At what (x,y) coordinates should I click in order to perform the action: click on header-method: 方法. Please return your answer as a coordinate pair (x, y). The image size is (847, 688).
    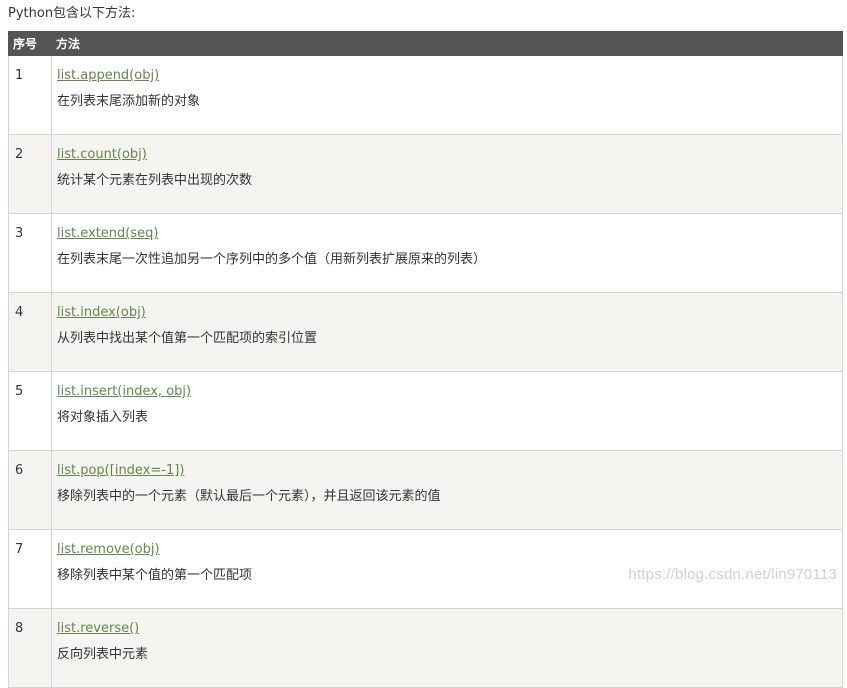
    Looking at the image, I should click on (447, 43).